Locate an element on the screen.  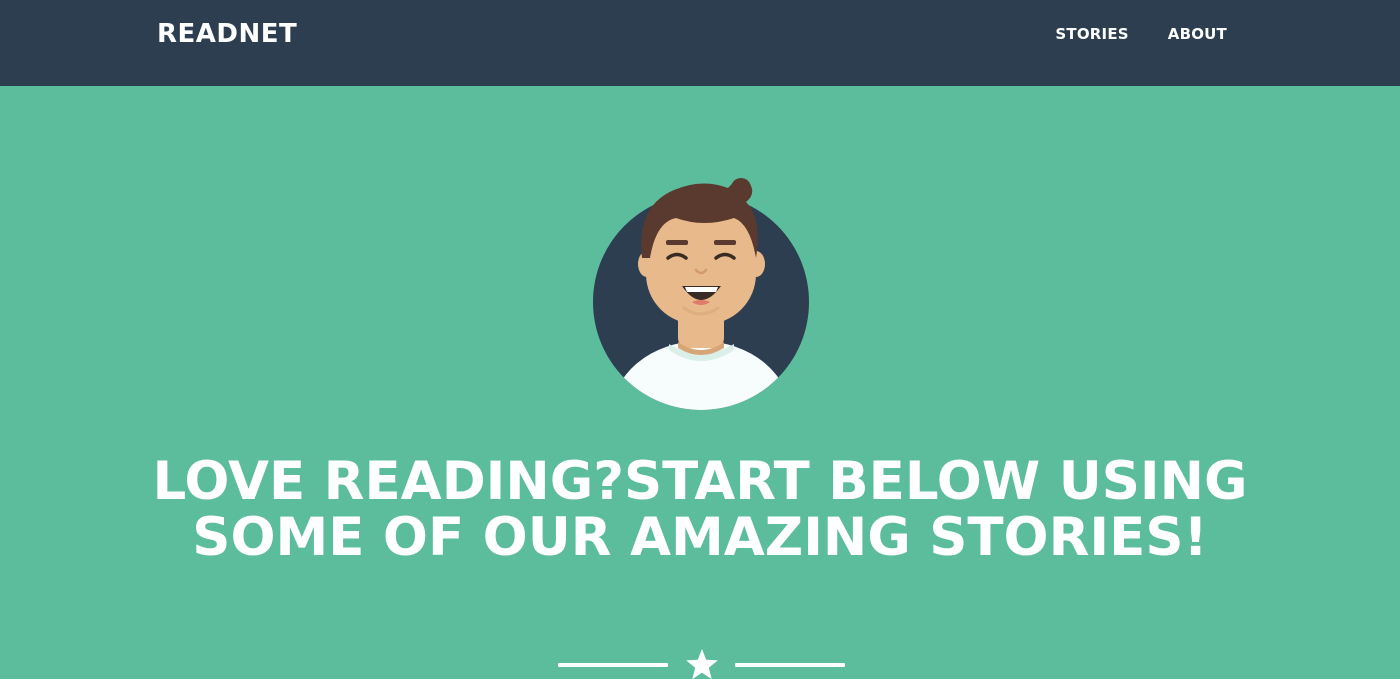
star-divider is located at coordinates (701, 664).